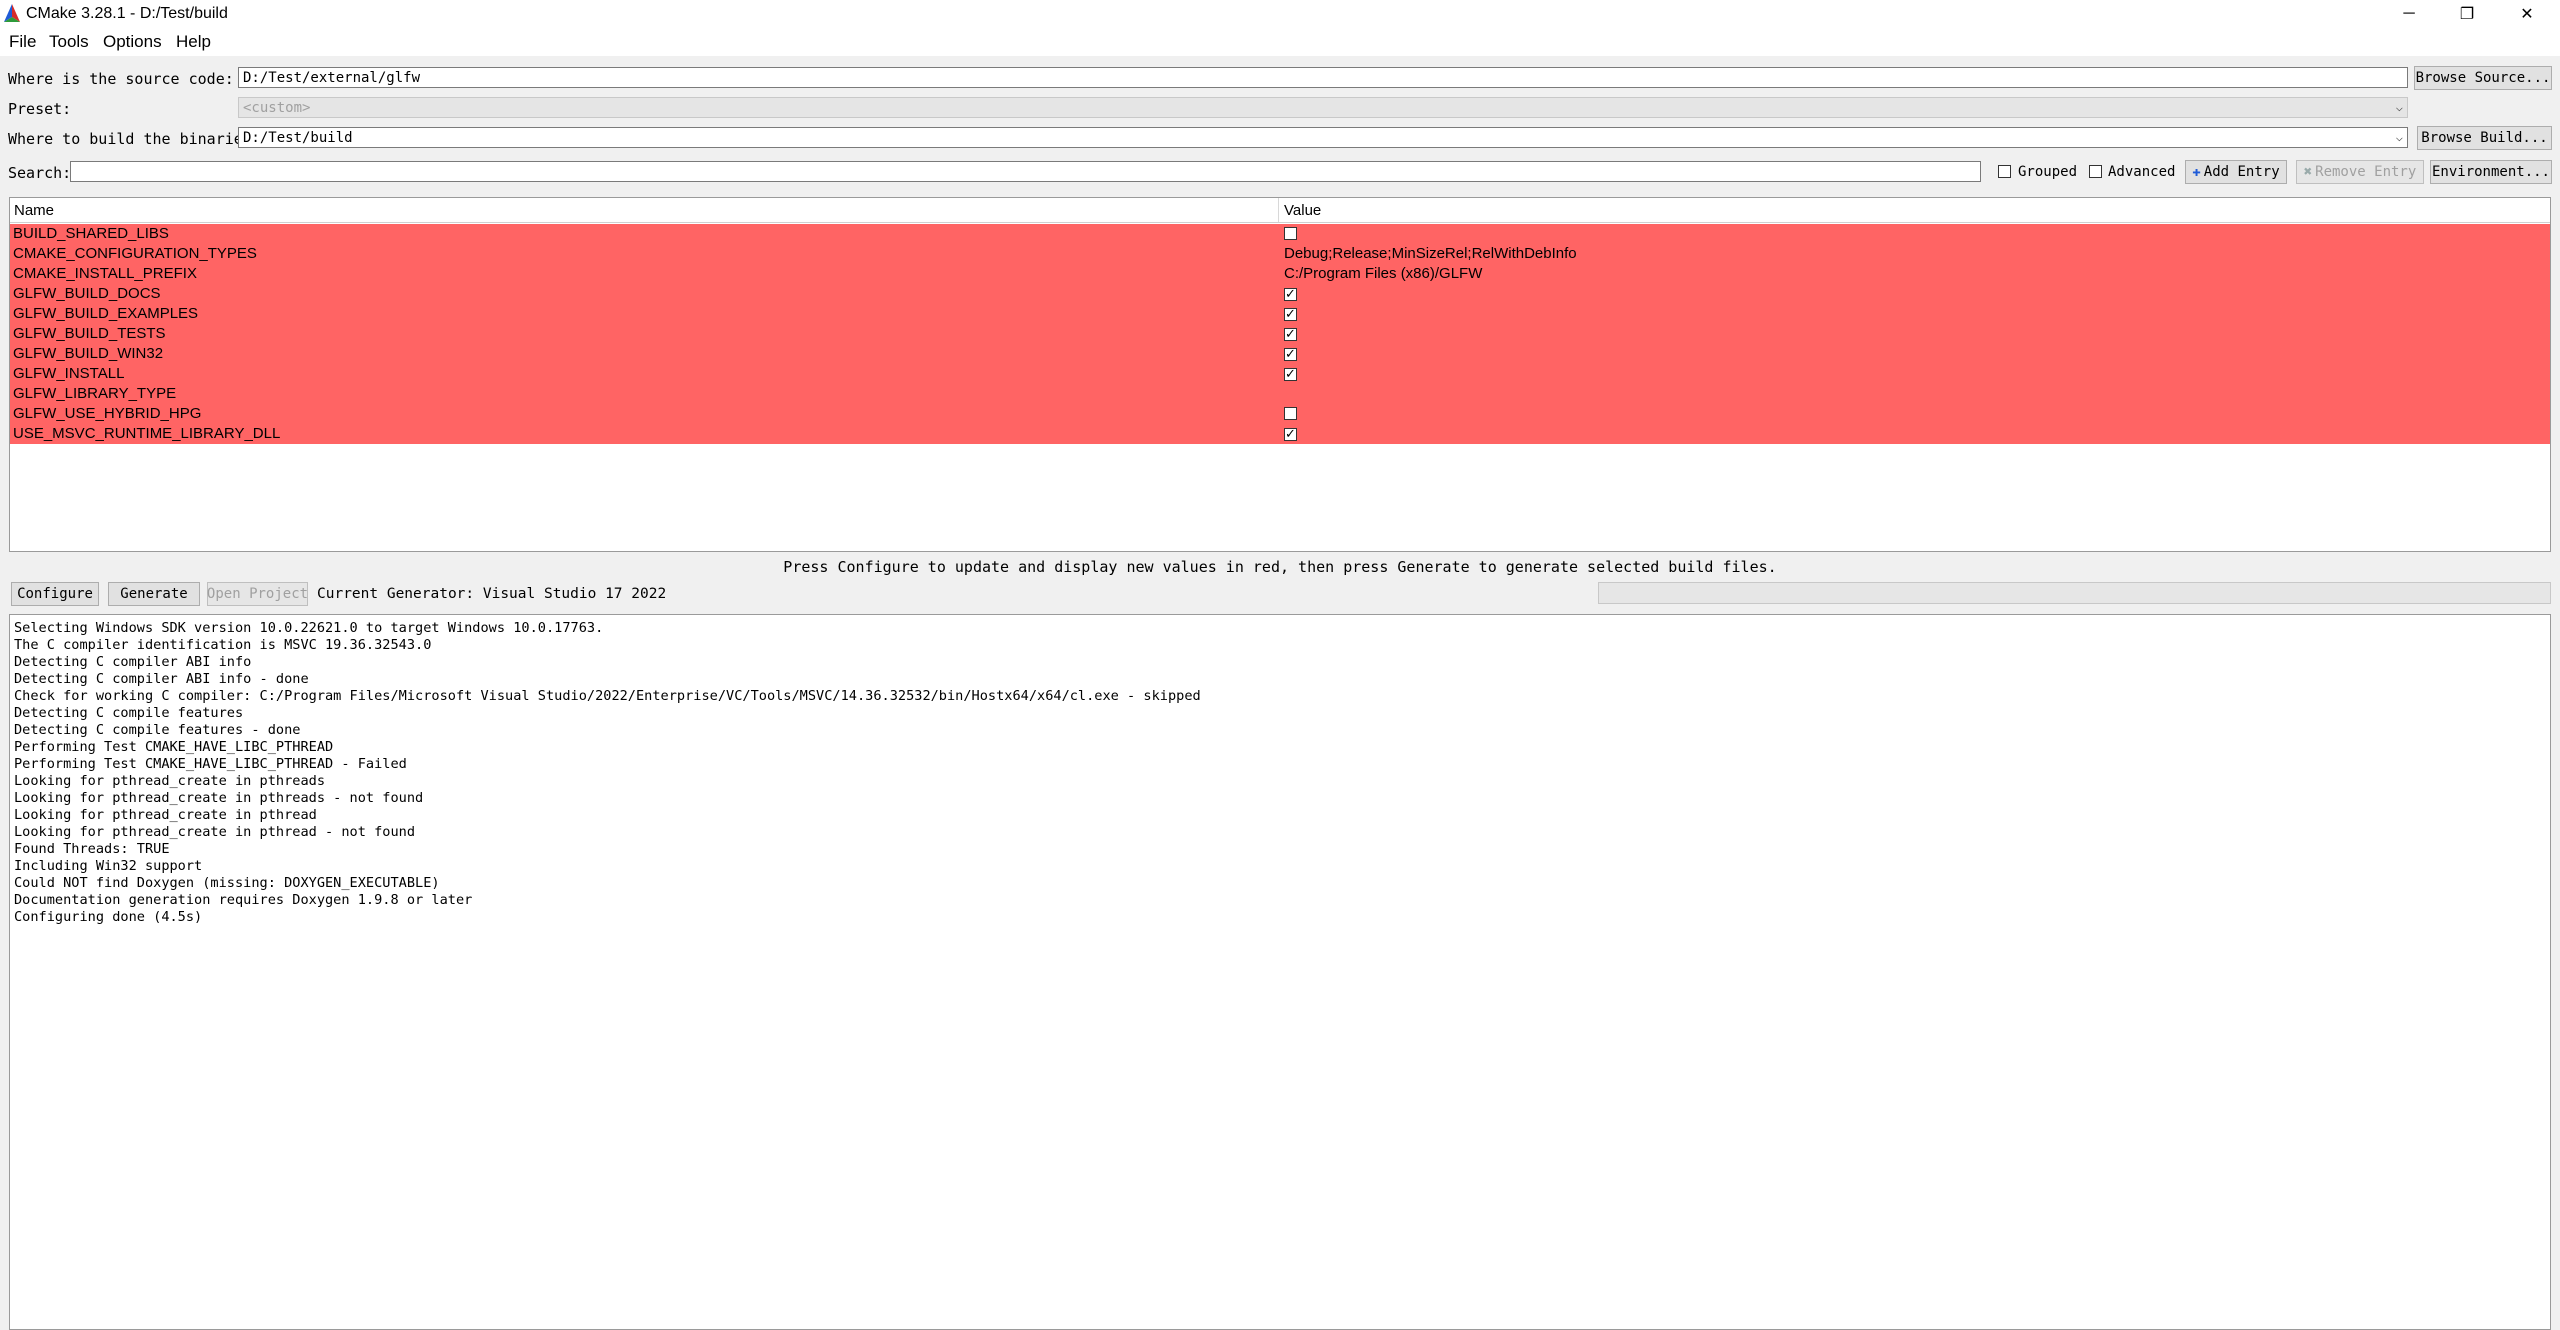 The image size is (2560, 1330). What do you see at coordinates (22, 42) in the screenshot?
I see `menu-file: File` at bounding box center [22, 42].